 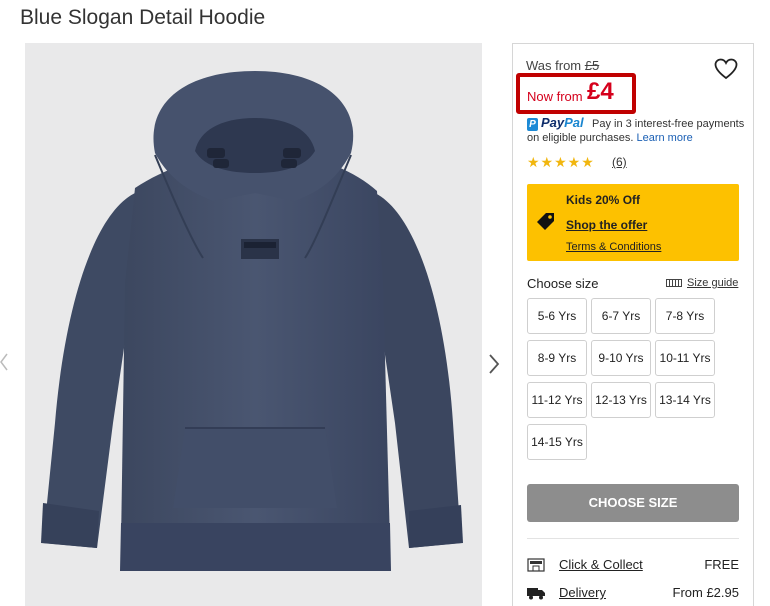 I want to click on size-option: 10-11 Yrs, so click(x=685, y=358).